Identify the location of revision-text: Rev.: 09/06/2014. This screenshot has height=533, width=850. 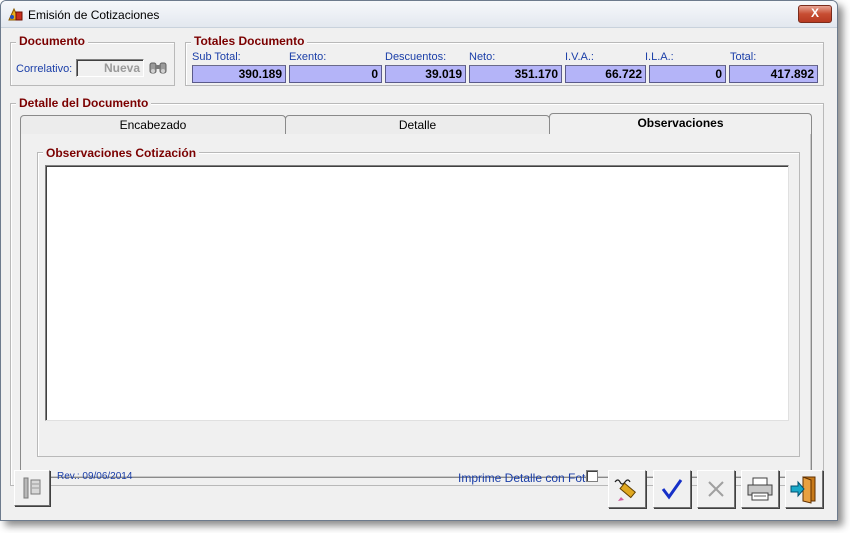
(95, 476).